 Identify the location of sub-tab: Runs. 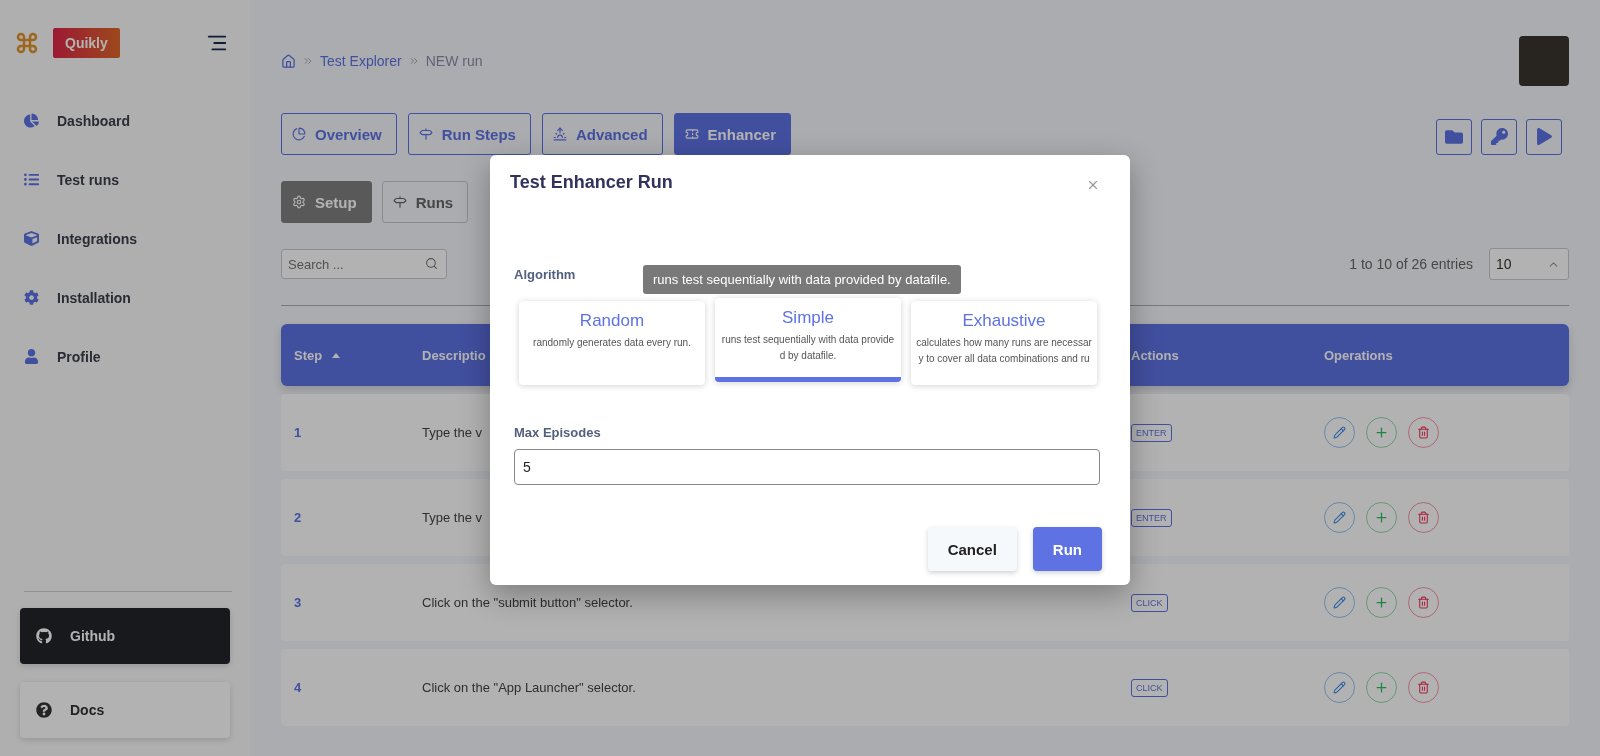
(425, 202).